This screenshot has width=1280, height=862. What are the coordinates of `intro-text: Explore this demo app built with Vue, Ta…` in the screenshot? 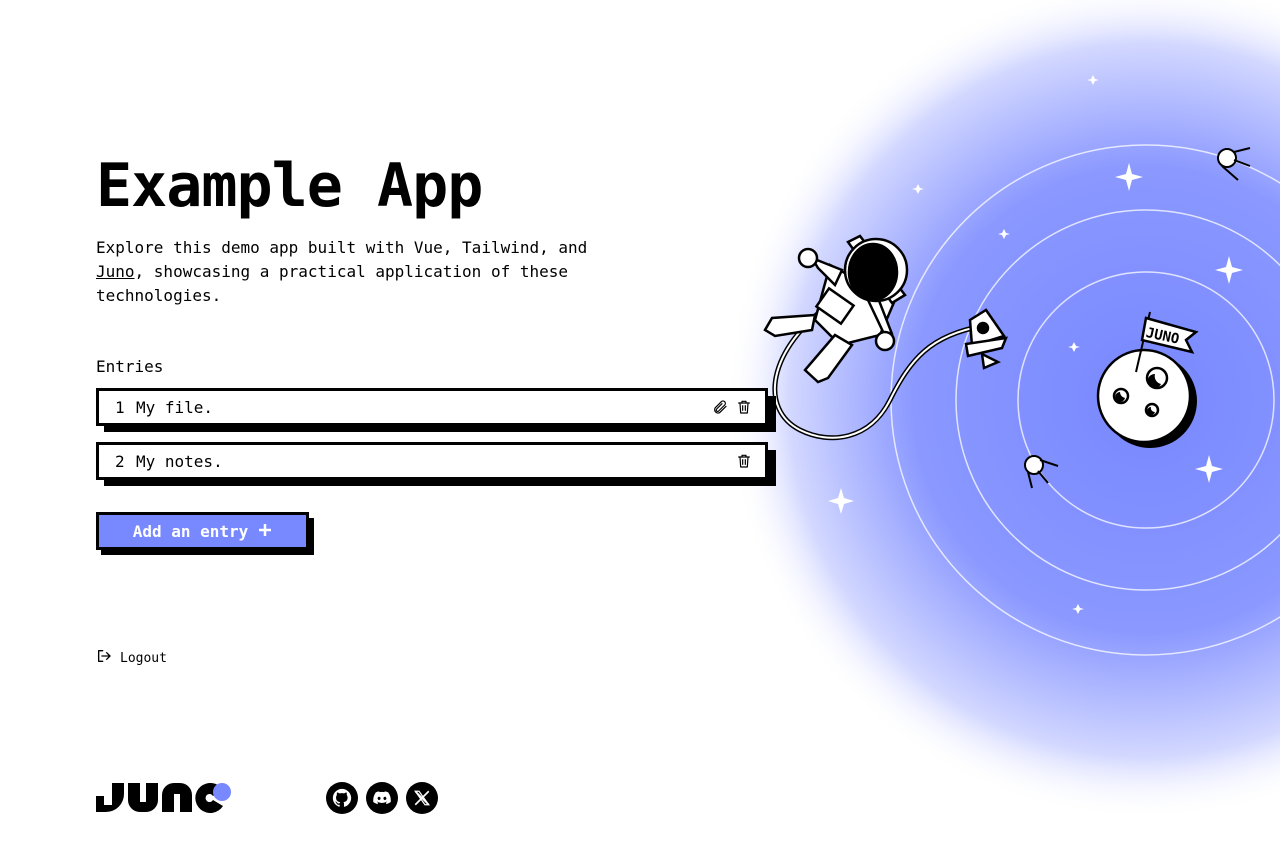 It's located at (356, 272).